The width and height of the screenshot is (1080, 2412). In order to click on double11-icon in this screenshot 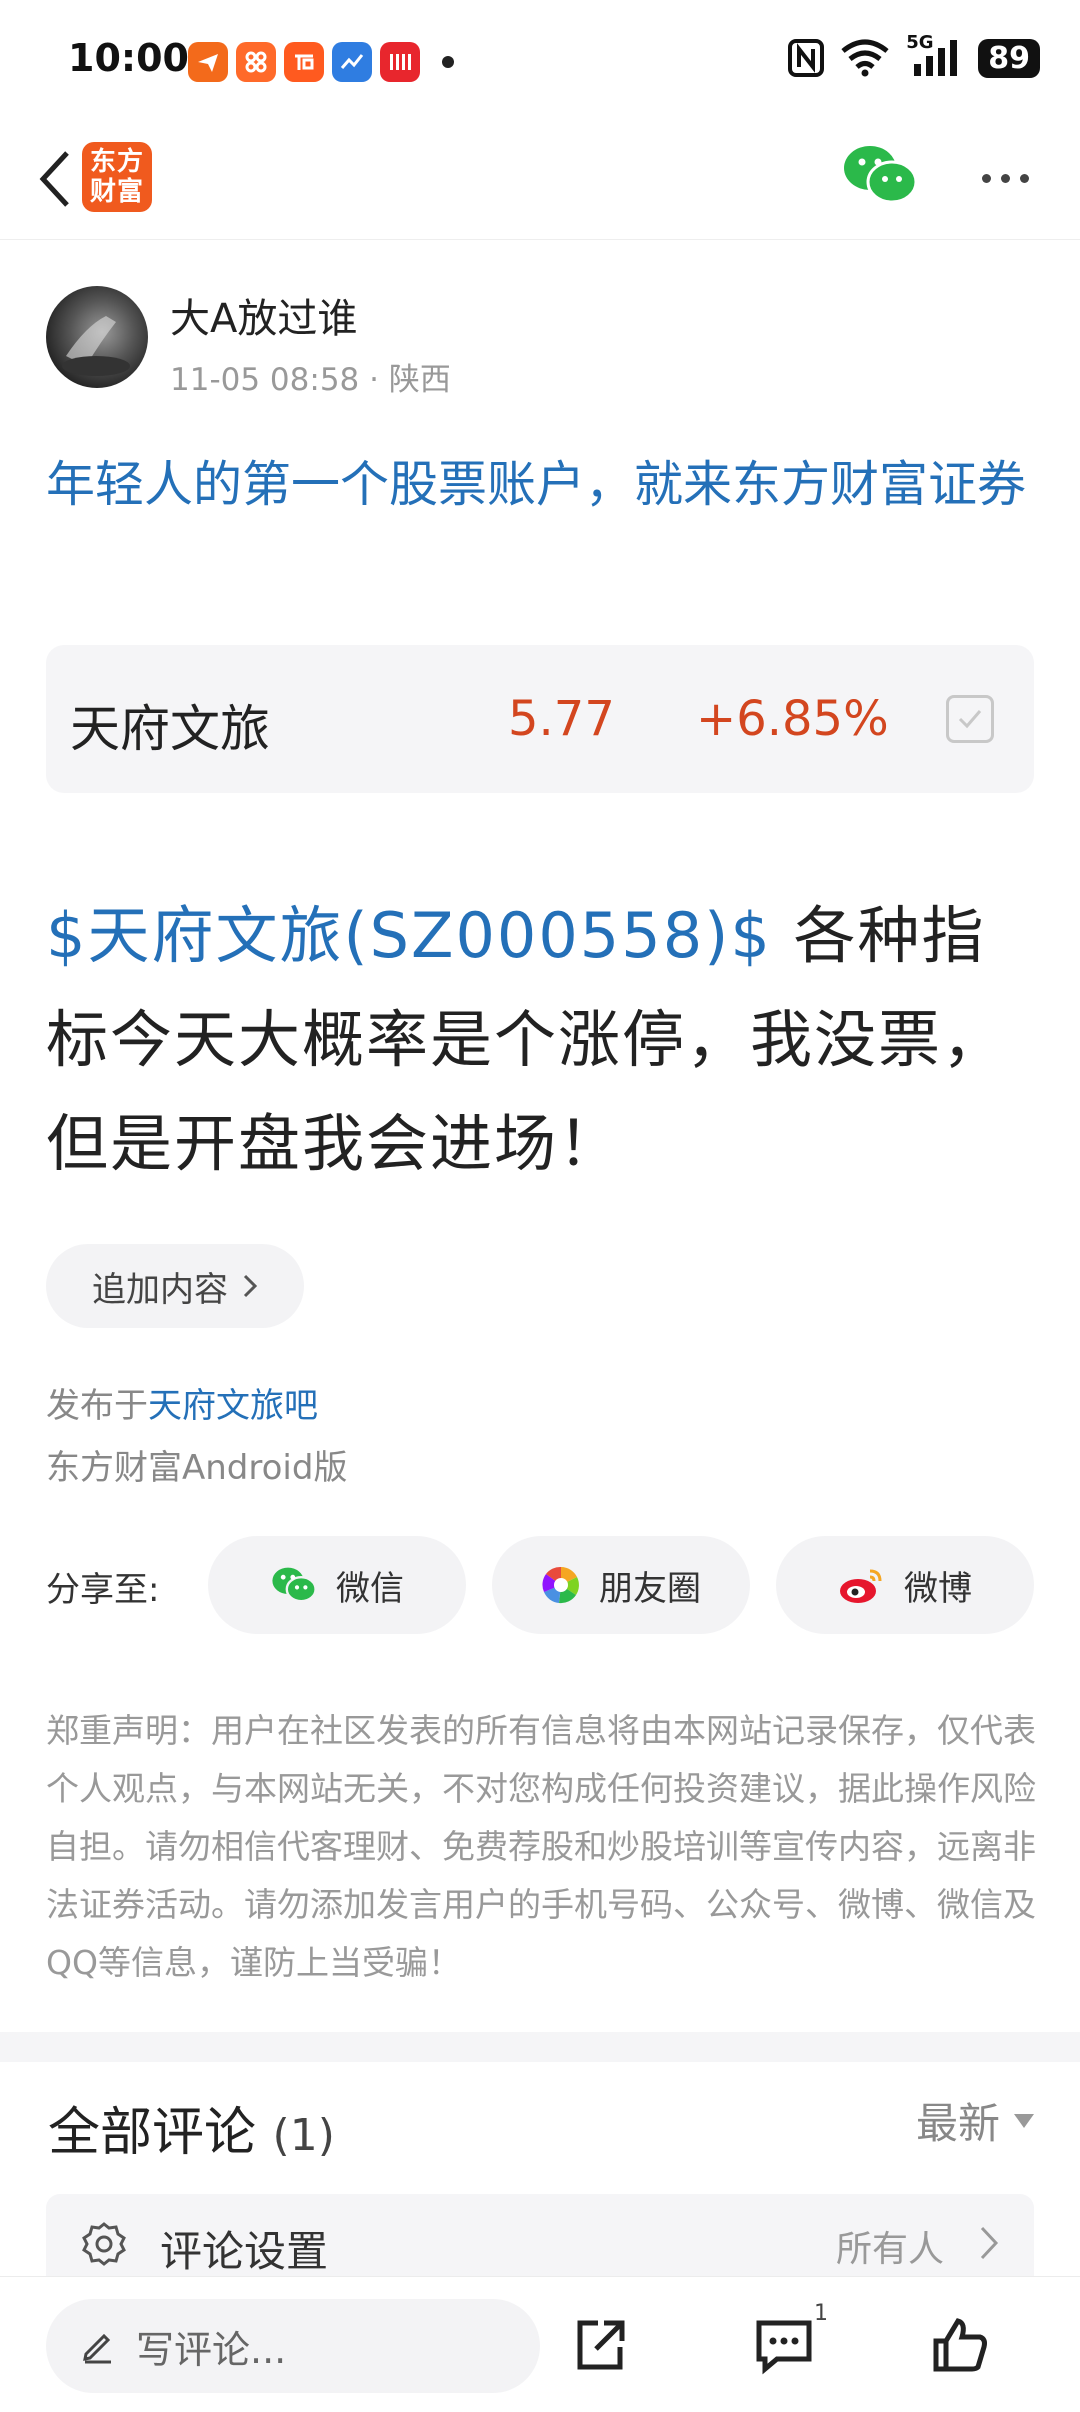, I will do `click(400, 62)`.